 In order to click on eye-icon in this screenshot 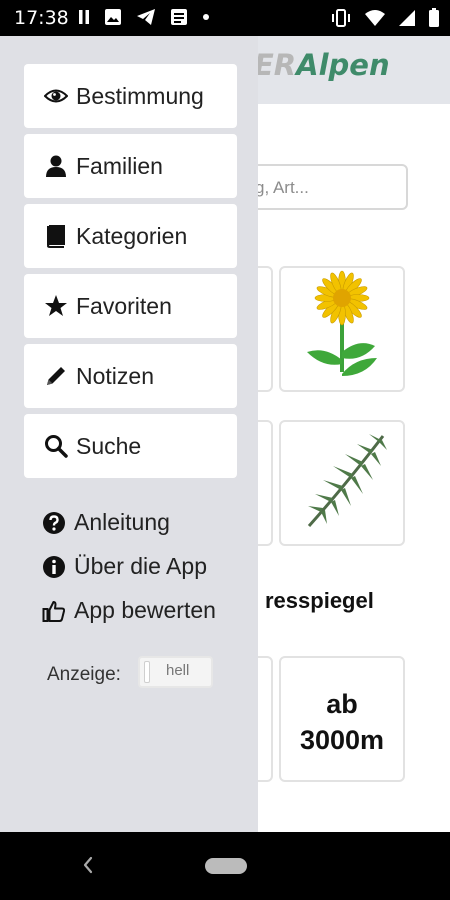, I will do `click(56, 96)`.